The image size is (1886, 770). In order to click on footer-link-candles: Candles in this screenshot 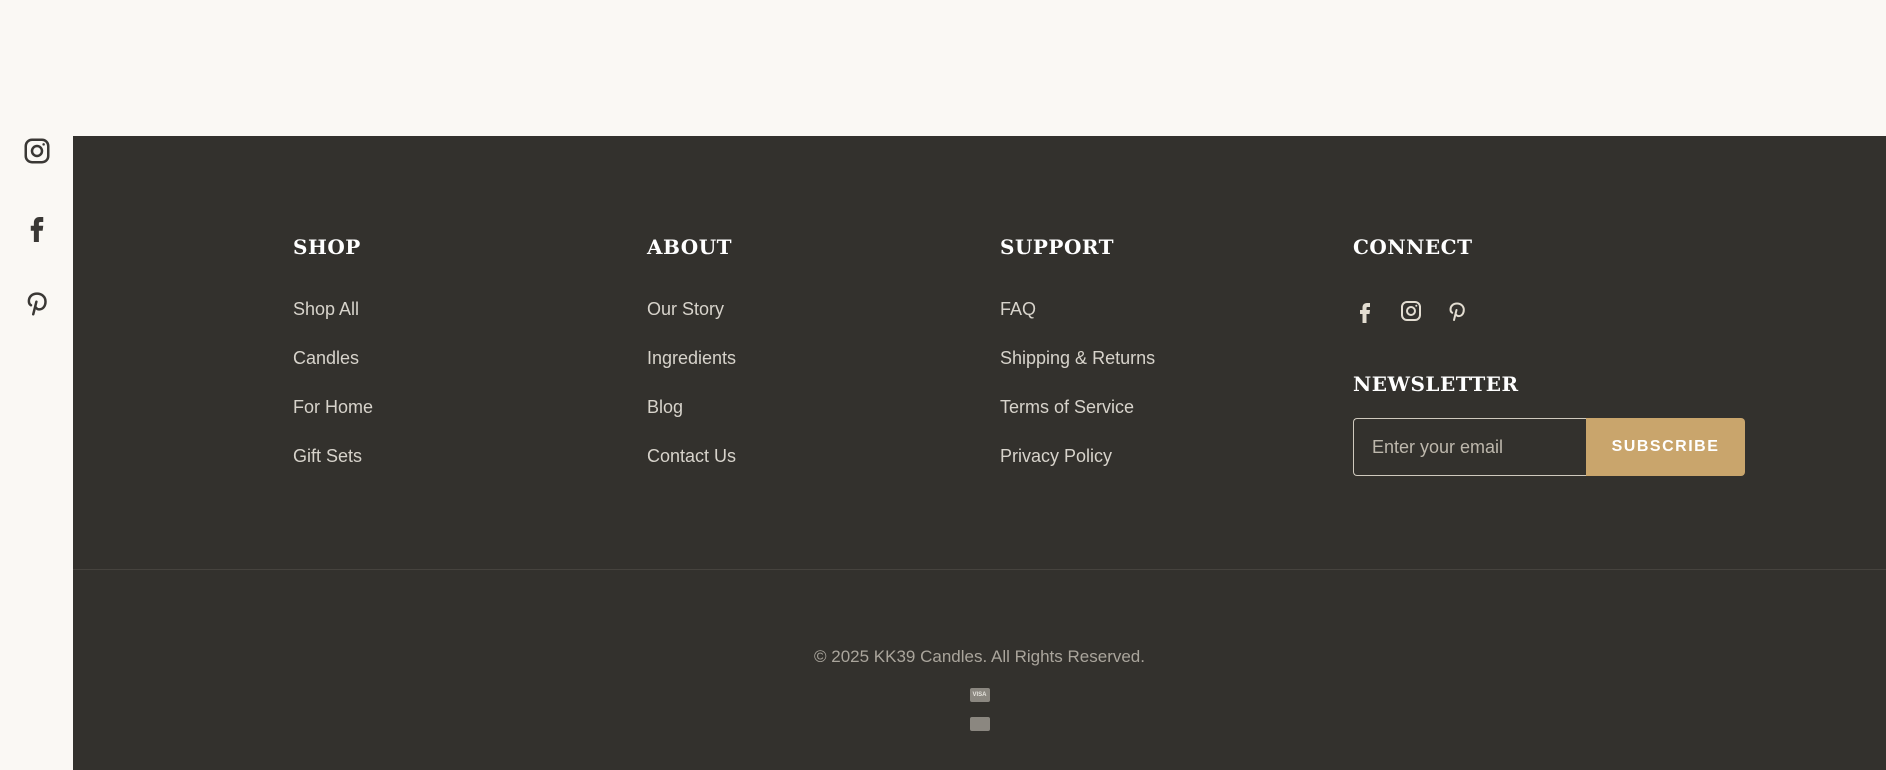, I will do `click(326, 358)`.